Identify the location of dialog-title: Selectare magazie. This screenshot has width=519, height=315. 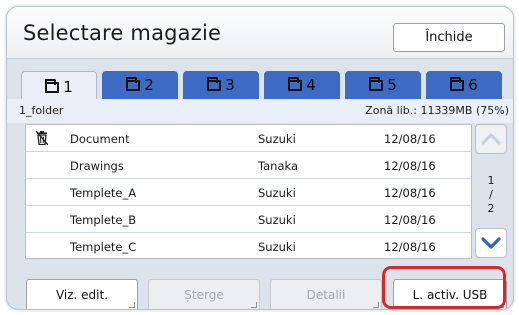
(122, 33).